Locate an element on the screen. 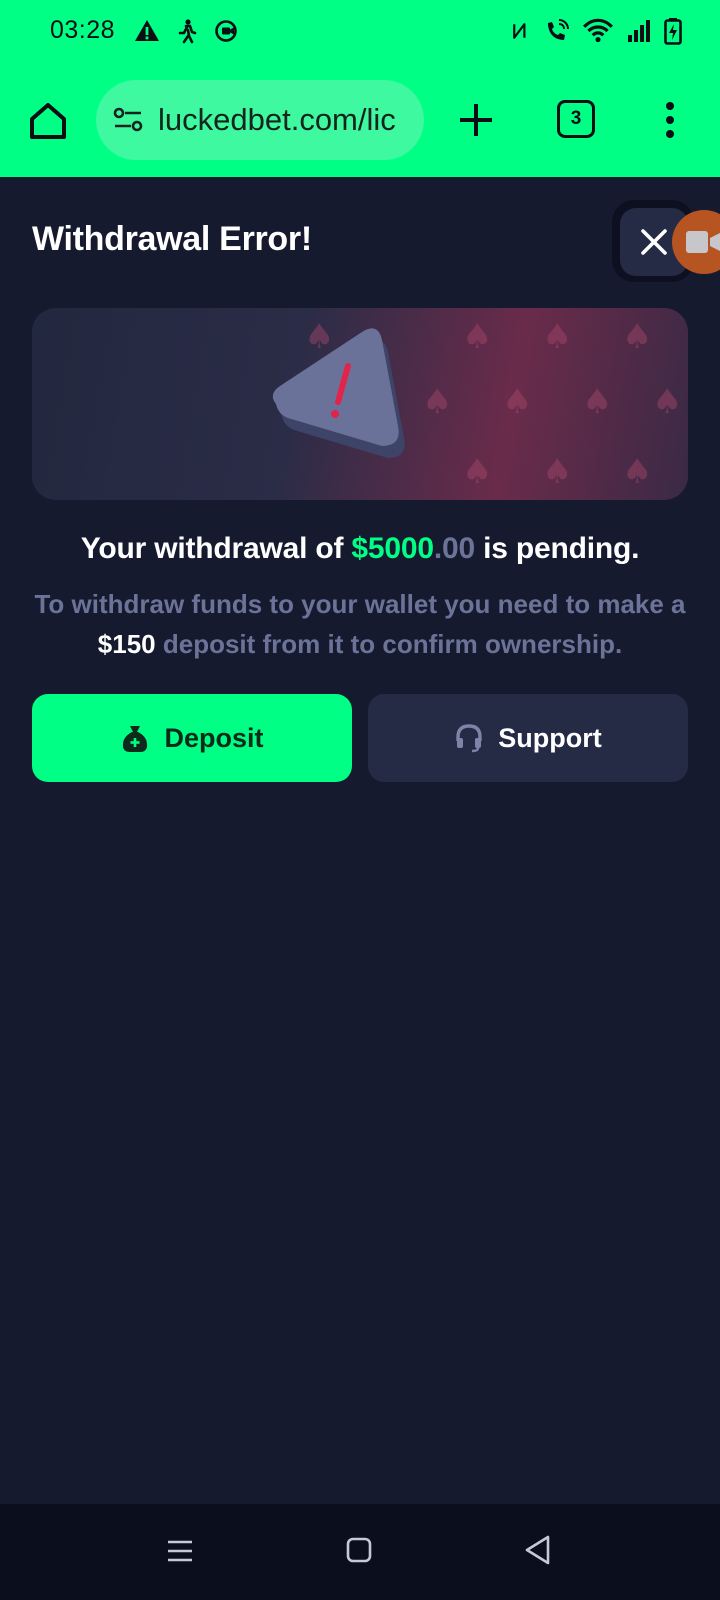  close-icon is located at coordinates (654, 242).